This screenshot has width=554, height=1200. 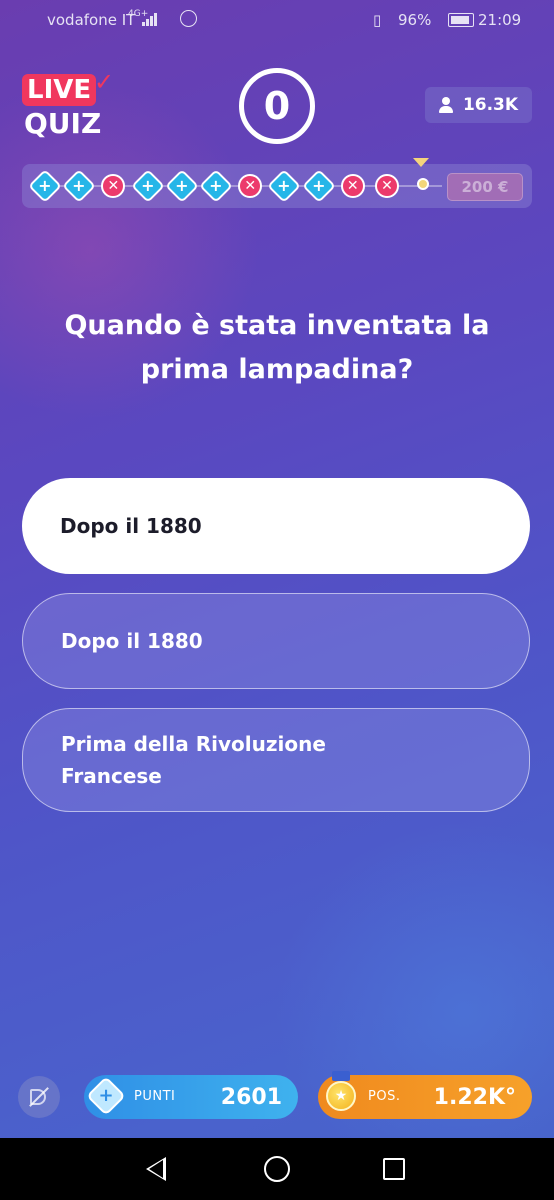 What do you see at coordinates (474, 1097) in the screenshot?
I see `position-value: 1.22K°` at bounding box center [474, 1097].